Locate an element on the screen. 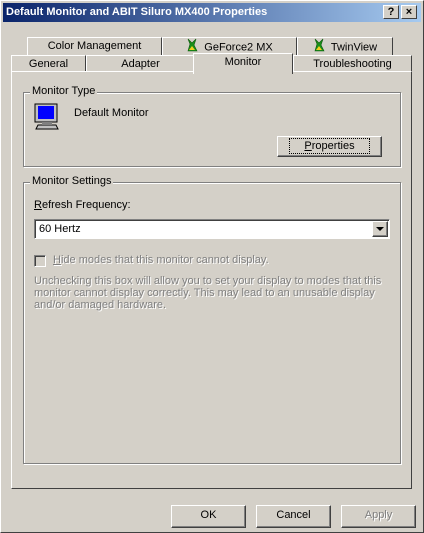 The width and height of the screenshot is (424, 533). cancel-button: Cancel is located at coordinates (293, 516).